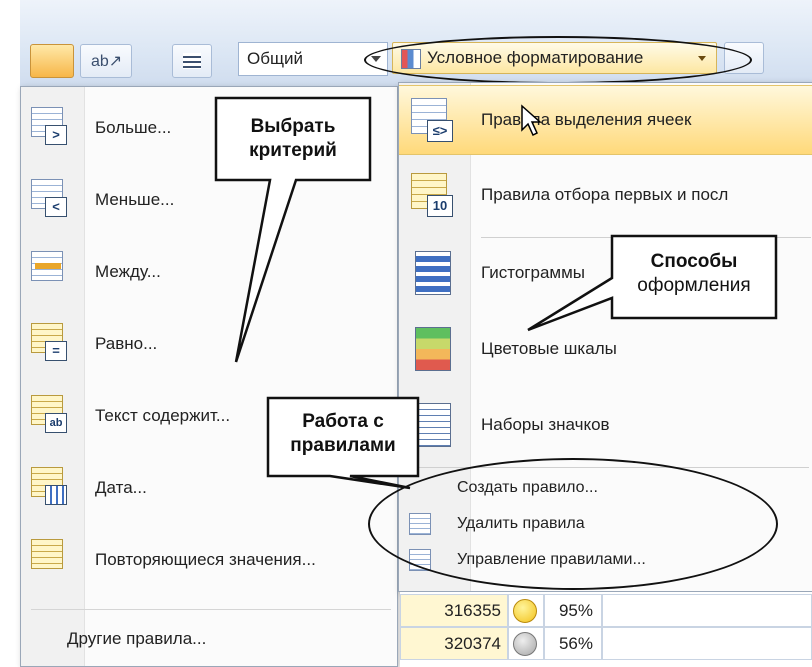 The width and height of the screenshot is (812, 667). What do you see at coordinates (293, 150) in the screenshot?
I see `callout-line: критерий` at bounding box center [293, 150].